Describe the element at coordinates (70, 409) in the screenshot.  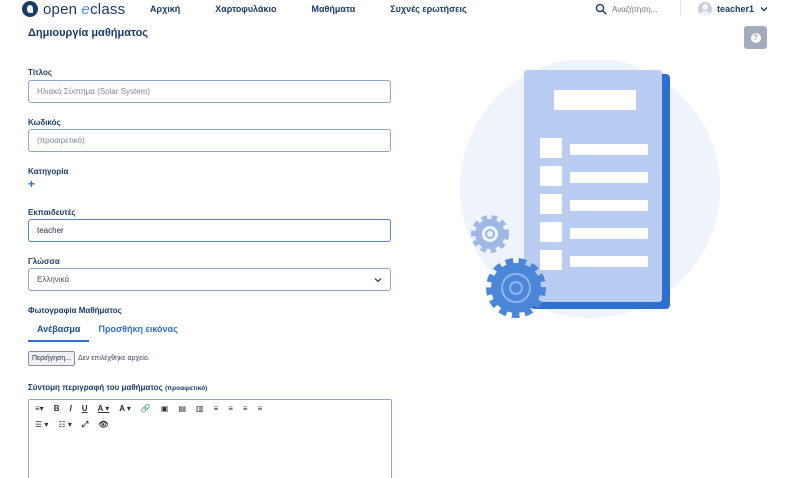
I see `italic-button: I` at that location.